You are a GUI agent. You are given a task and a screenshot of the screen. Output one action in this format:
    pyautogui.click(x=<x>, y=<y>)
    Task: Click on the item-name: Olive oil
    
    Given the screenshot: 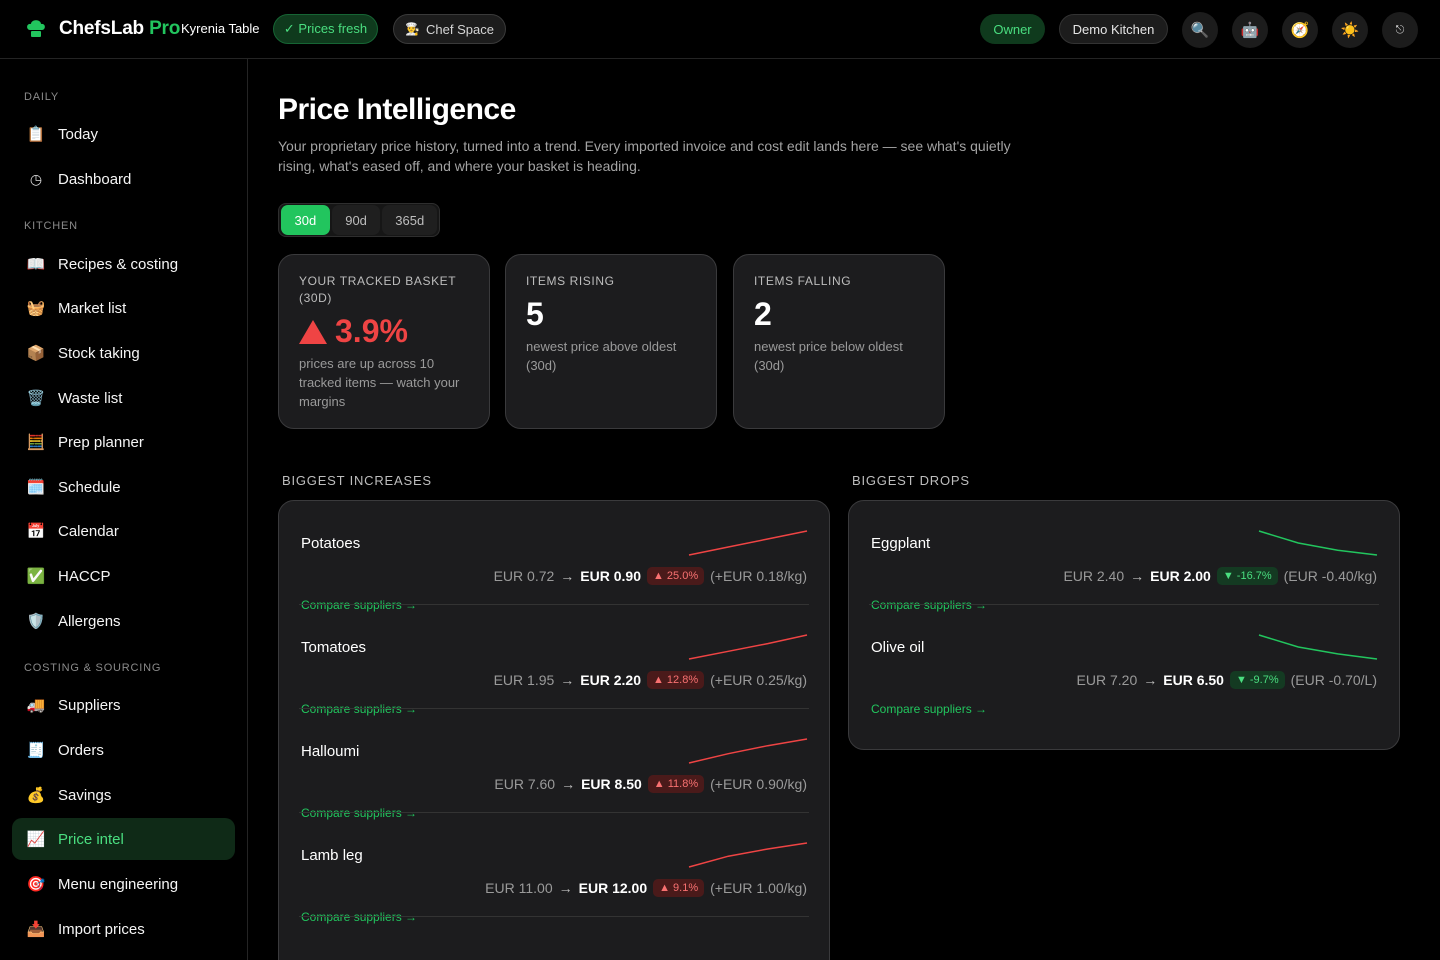 What is the action you would take?
    pyautogui.click(x=898, y=647)
    